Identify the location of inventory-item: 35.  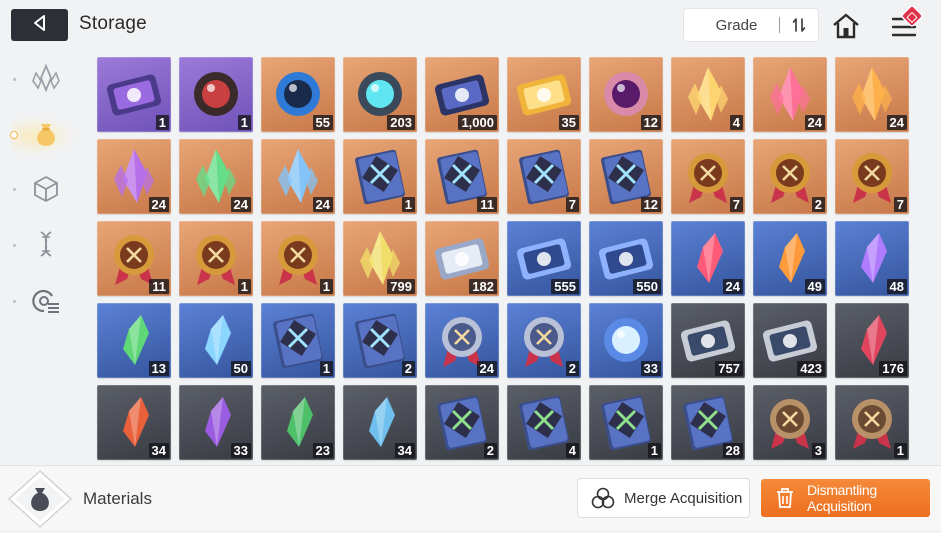
(544, 94).